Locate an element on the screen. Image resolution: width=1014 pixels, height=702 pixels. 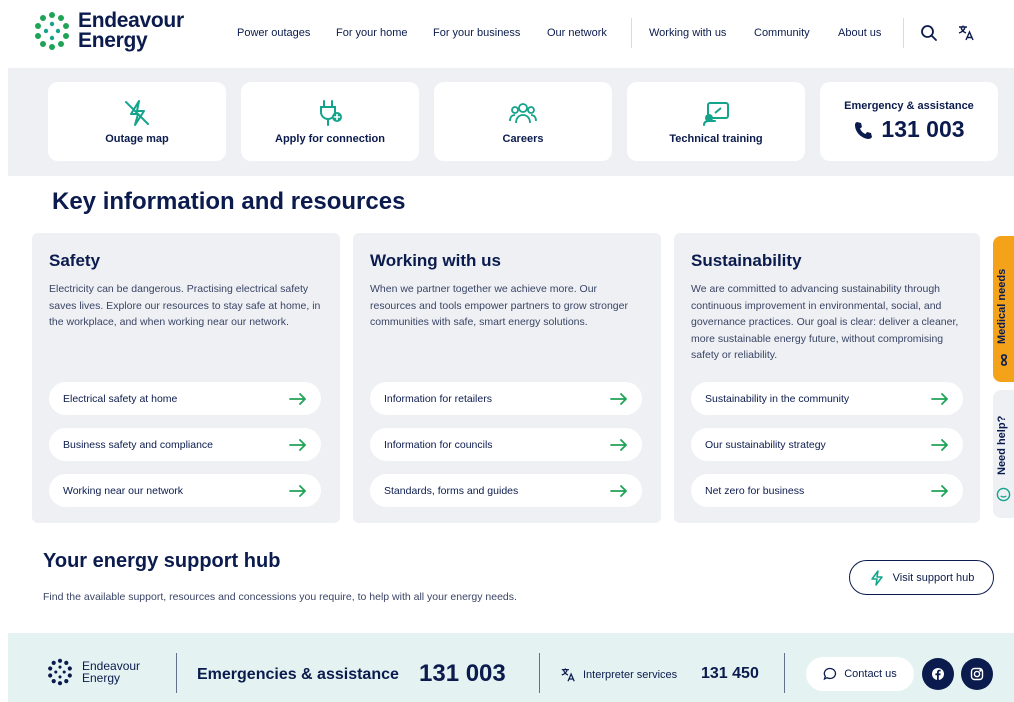
interpreter-label: Interpreter services is located at coordinates (630, 675).